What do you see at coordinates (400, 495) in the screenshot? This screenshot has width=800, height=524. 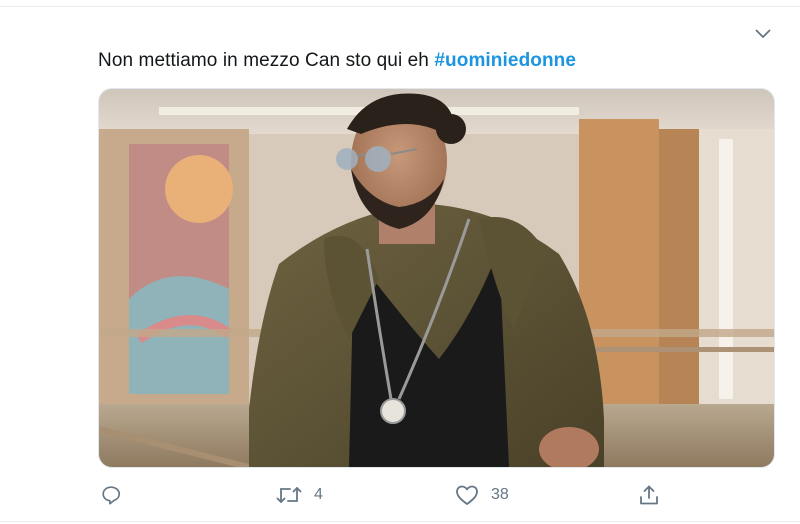 I see `tweet-actions: 4 38` at bounding box center [400, 495].